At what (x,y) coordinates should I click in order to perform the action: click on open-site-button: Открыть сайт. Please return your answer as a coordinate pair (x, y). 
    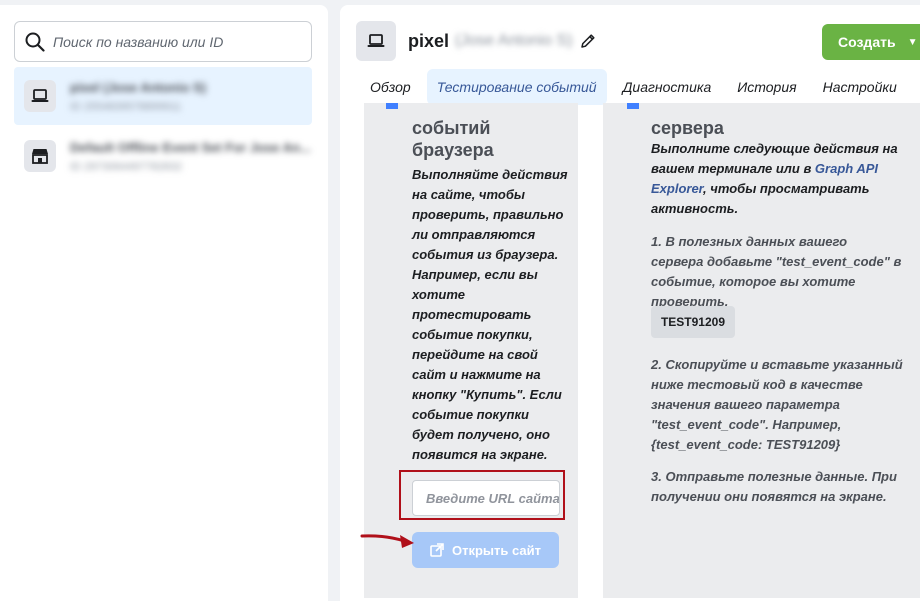
    Looking at the image, I should click on (485, 550).